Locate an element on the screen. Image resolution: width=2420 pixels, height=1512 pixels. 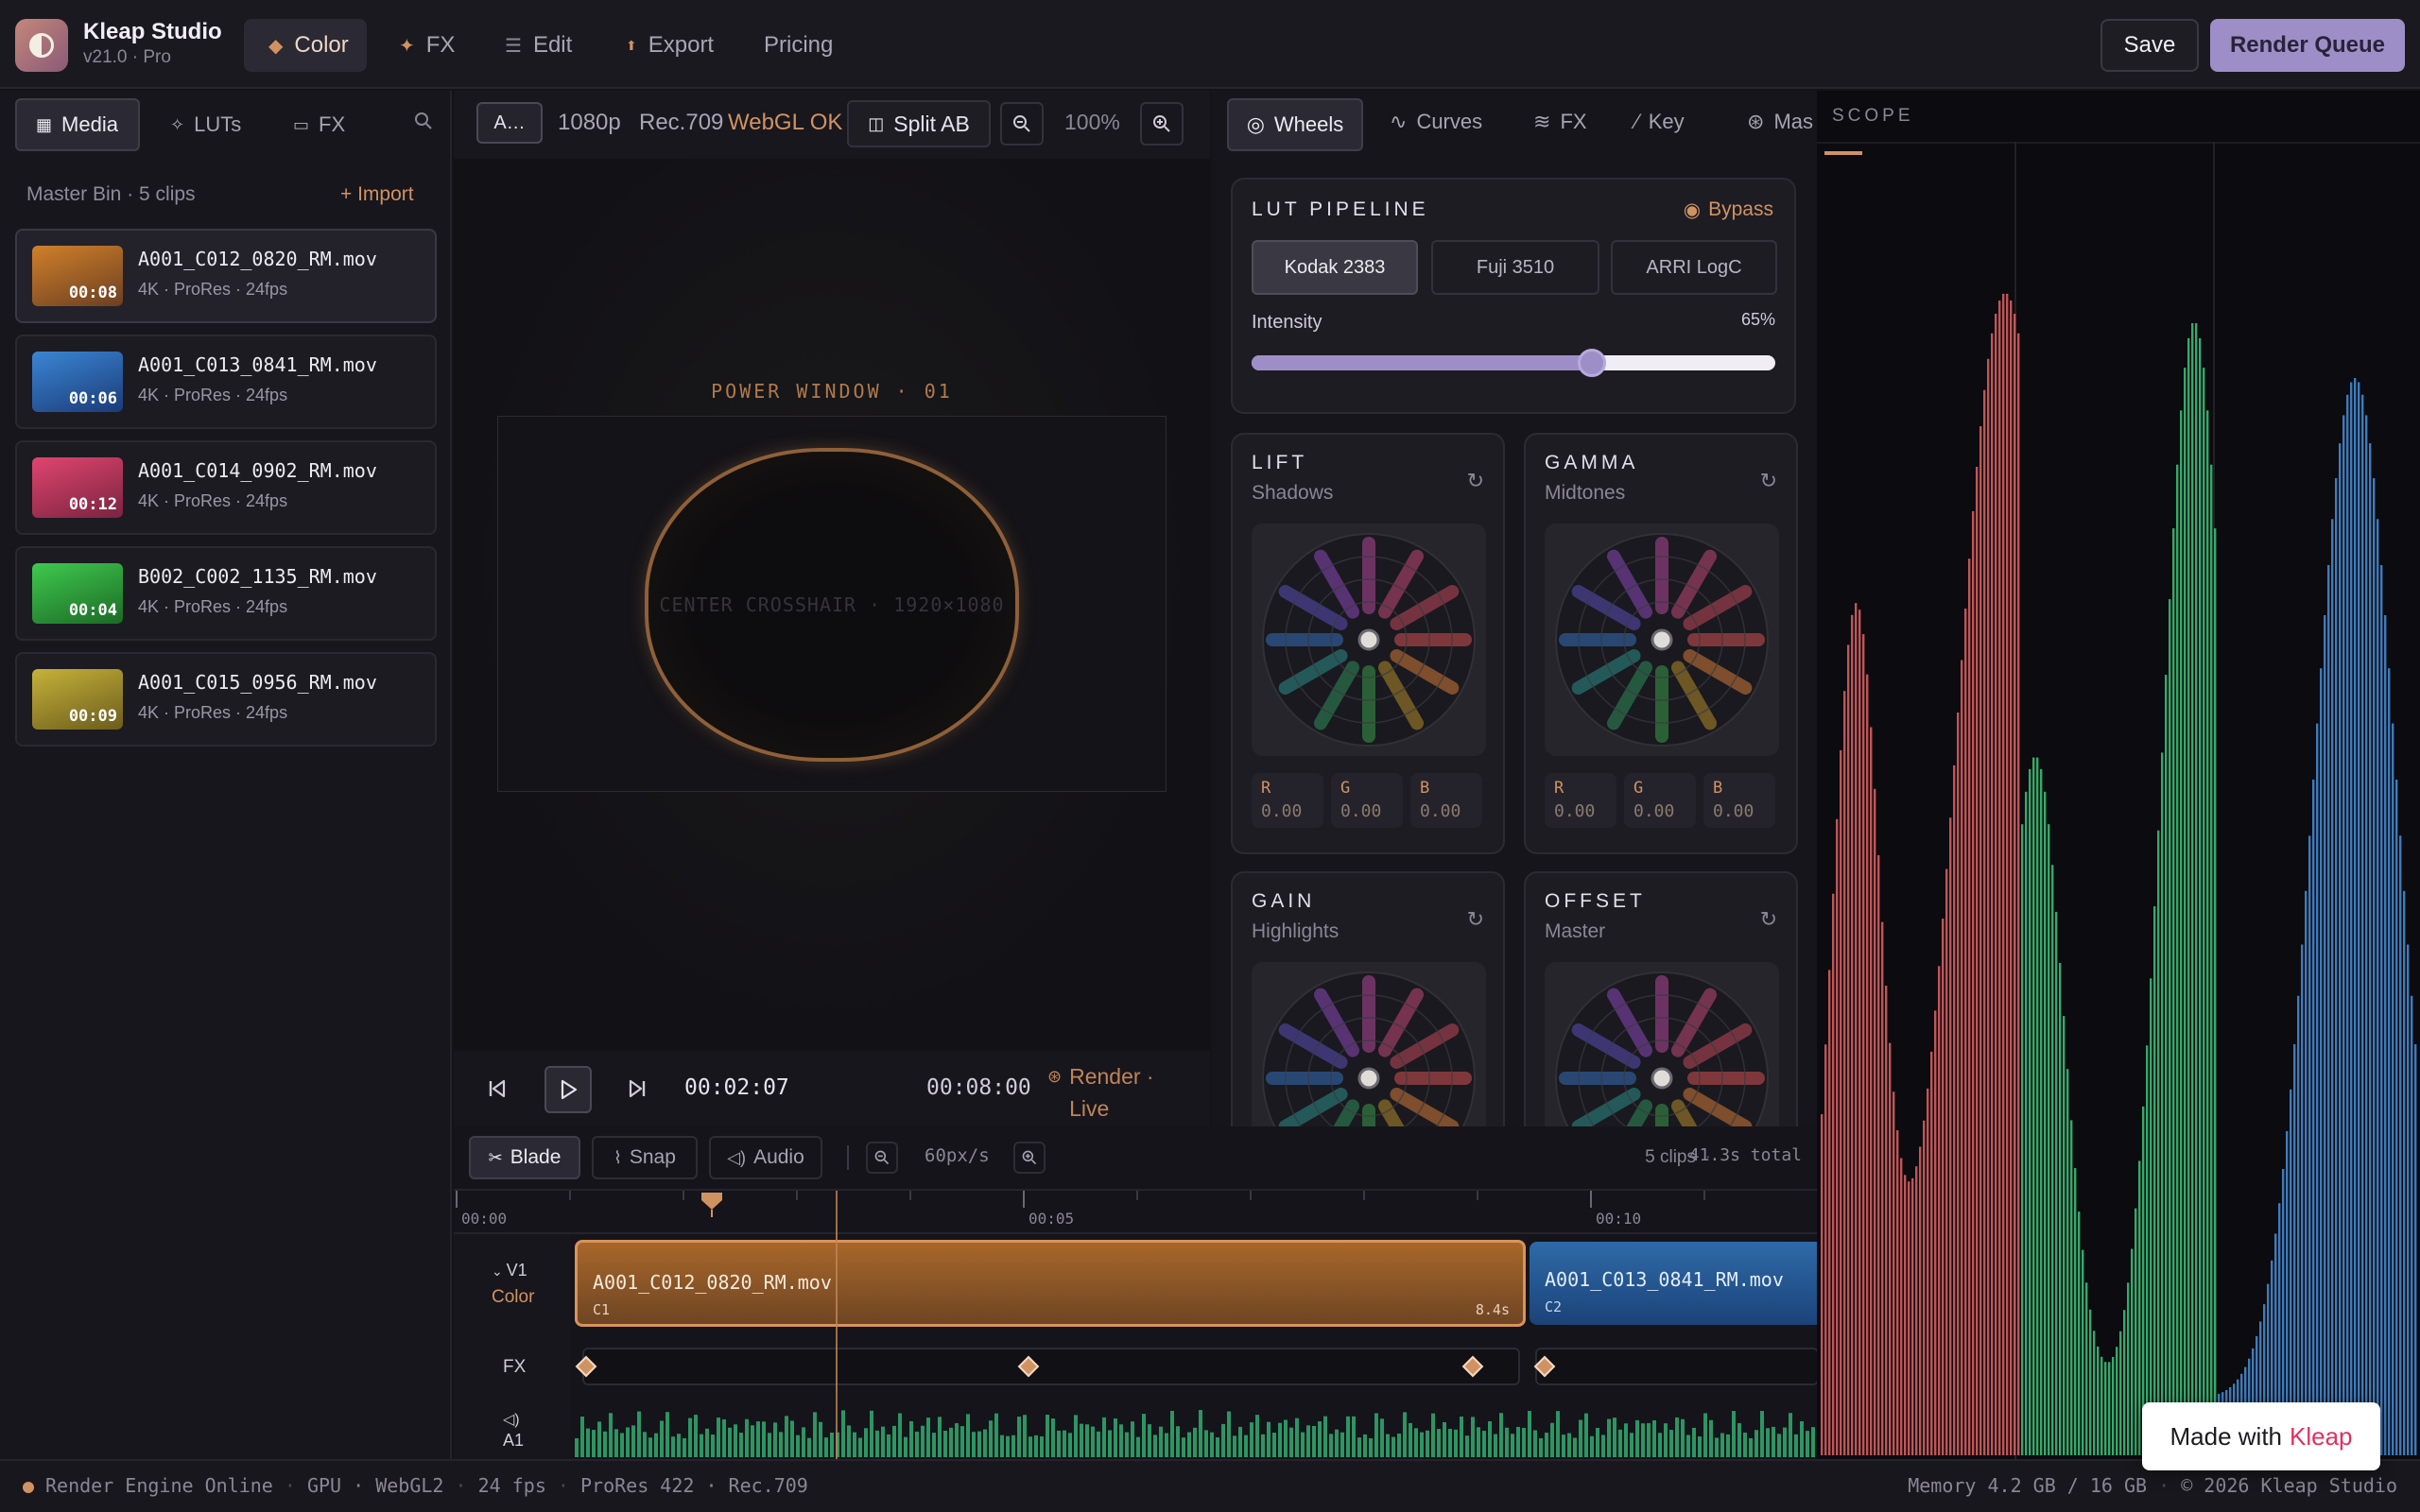
zoom-in-button is located at coordinates (1162, 124).